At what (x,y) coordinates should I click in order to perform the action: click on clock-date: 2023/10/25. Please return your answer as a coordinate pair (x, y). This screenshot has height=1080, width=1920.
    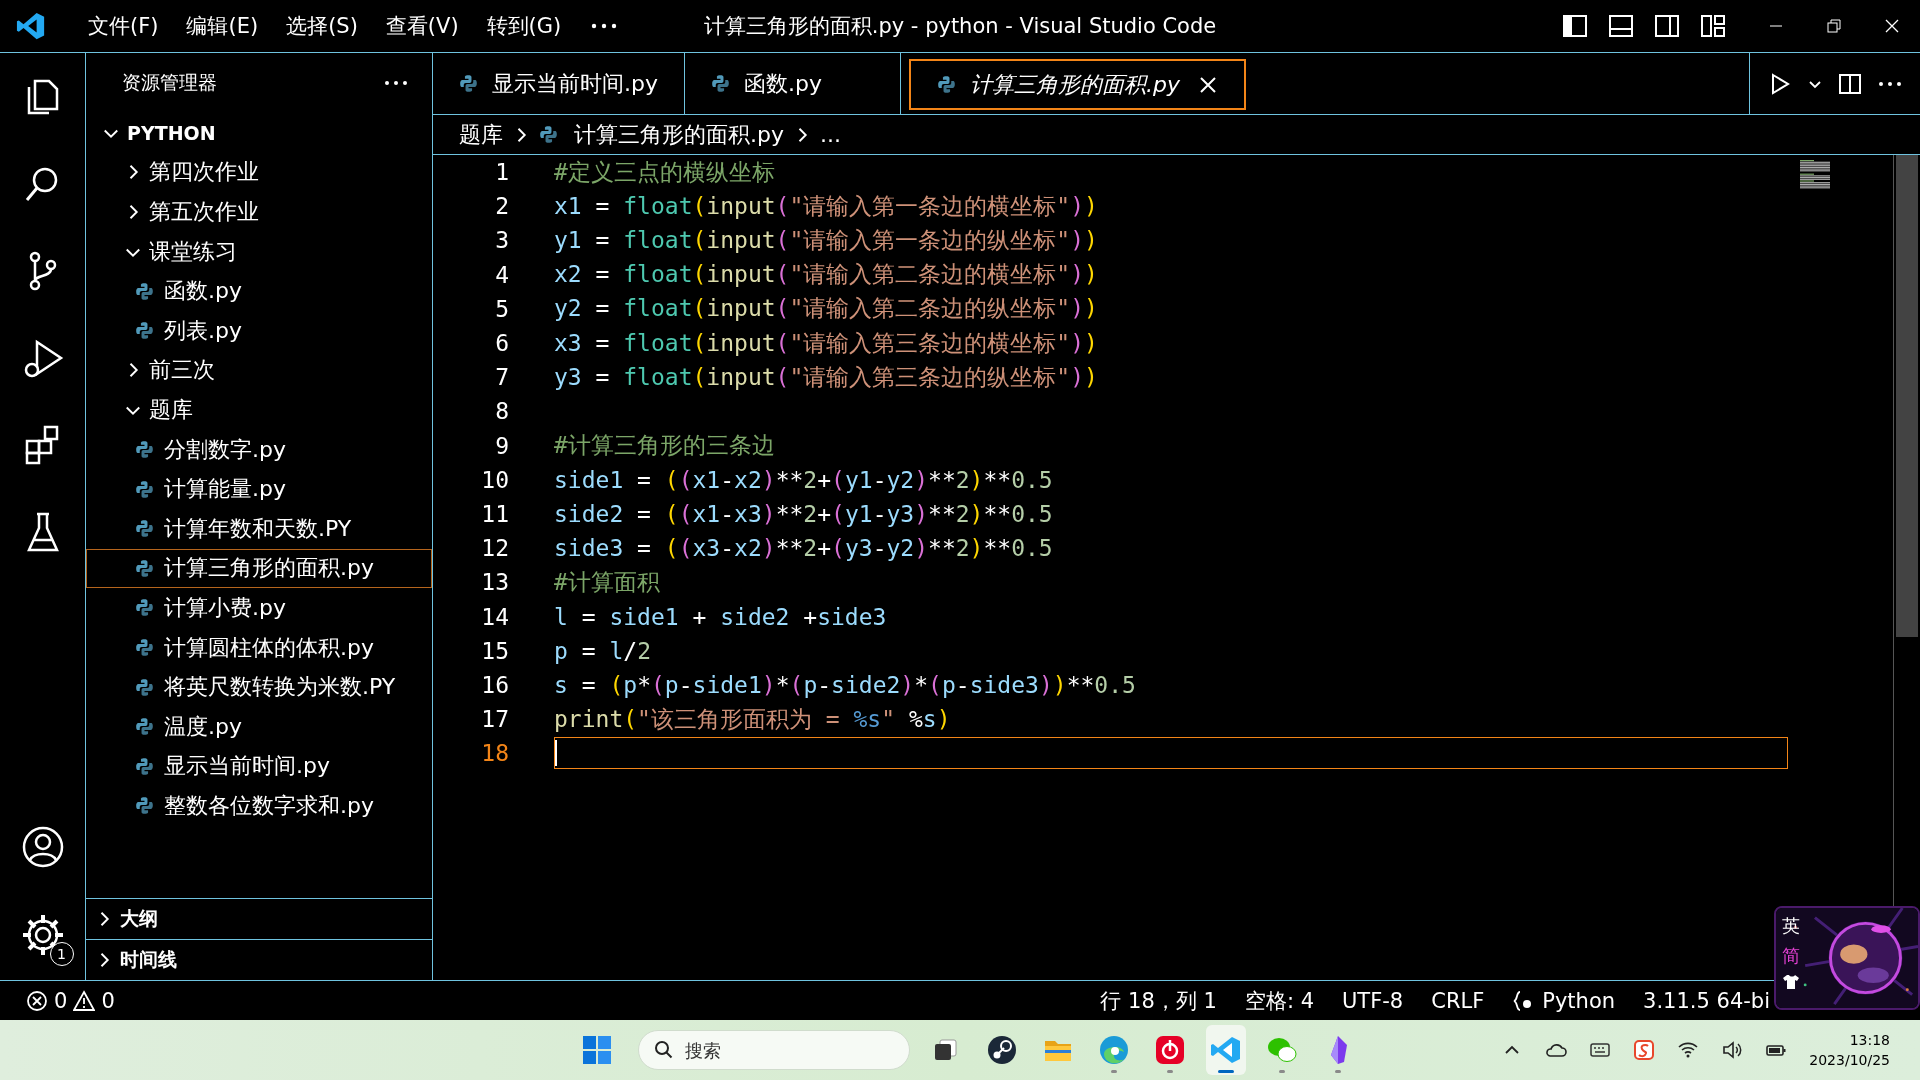
    Looking at the image, I should click on (1849, 1060).